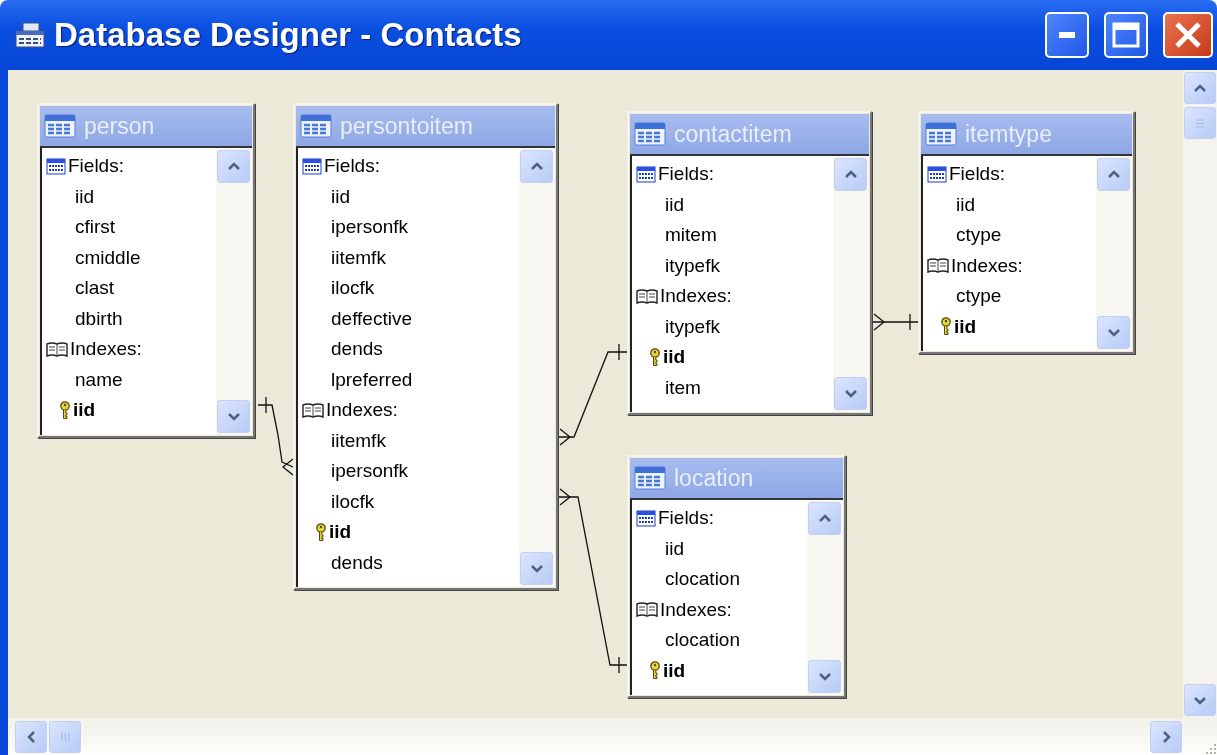  Describe the element at coordinates (1166, 736) in the screenshot. I see `scroll-right-button` at that location.